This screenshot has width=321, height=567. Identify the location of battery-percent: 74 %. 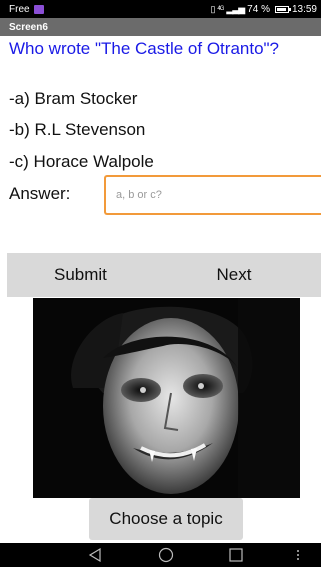
(258, 9).